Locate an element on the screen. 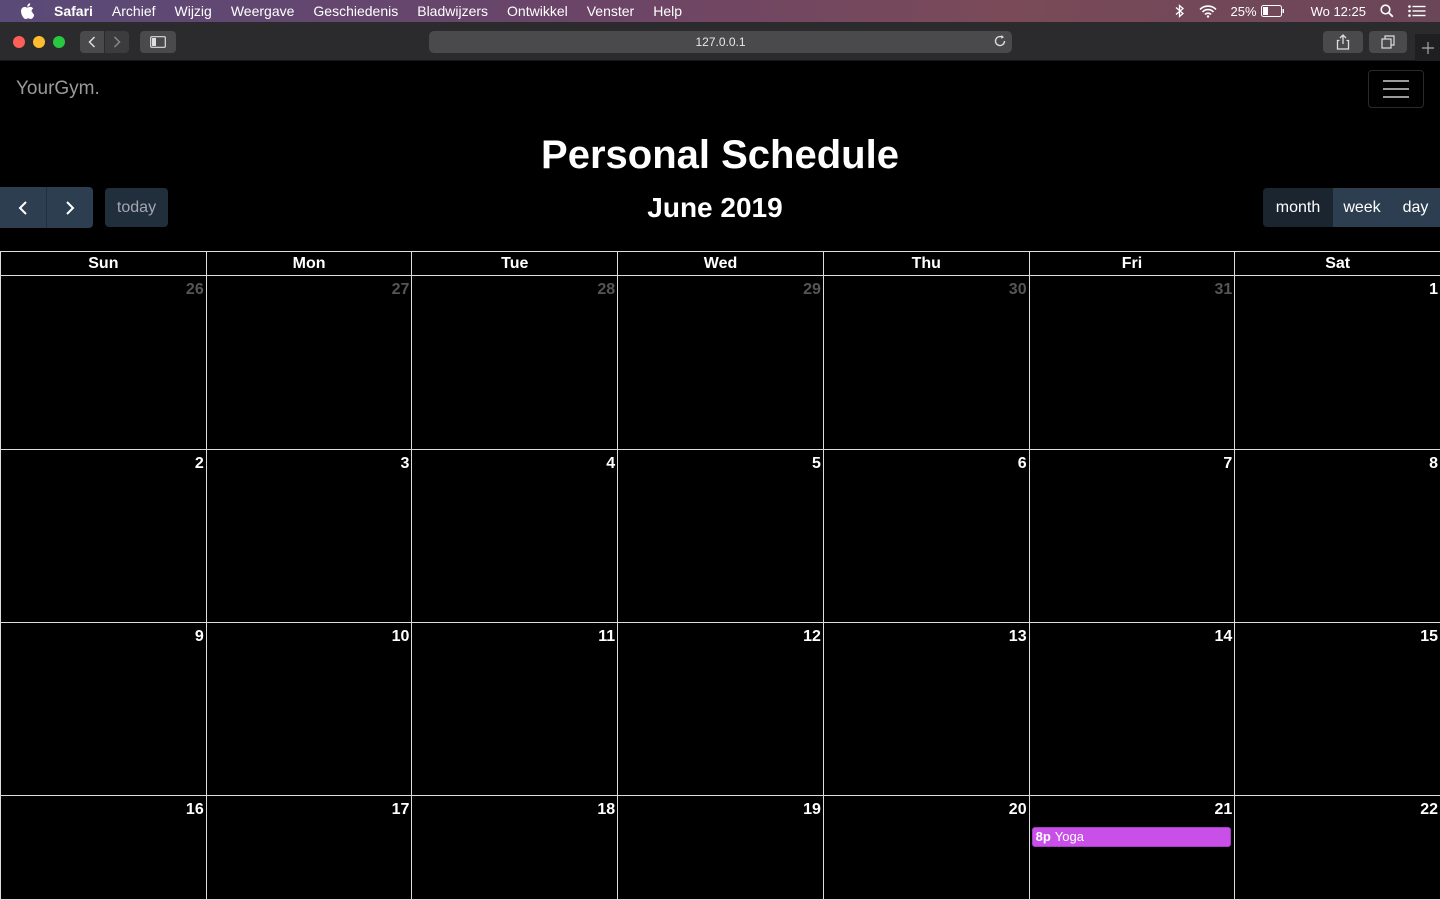 This screenshot has width=1440, height=900. calendar-day-cell: 26 is located at coordinates (103, 362).